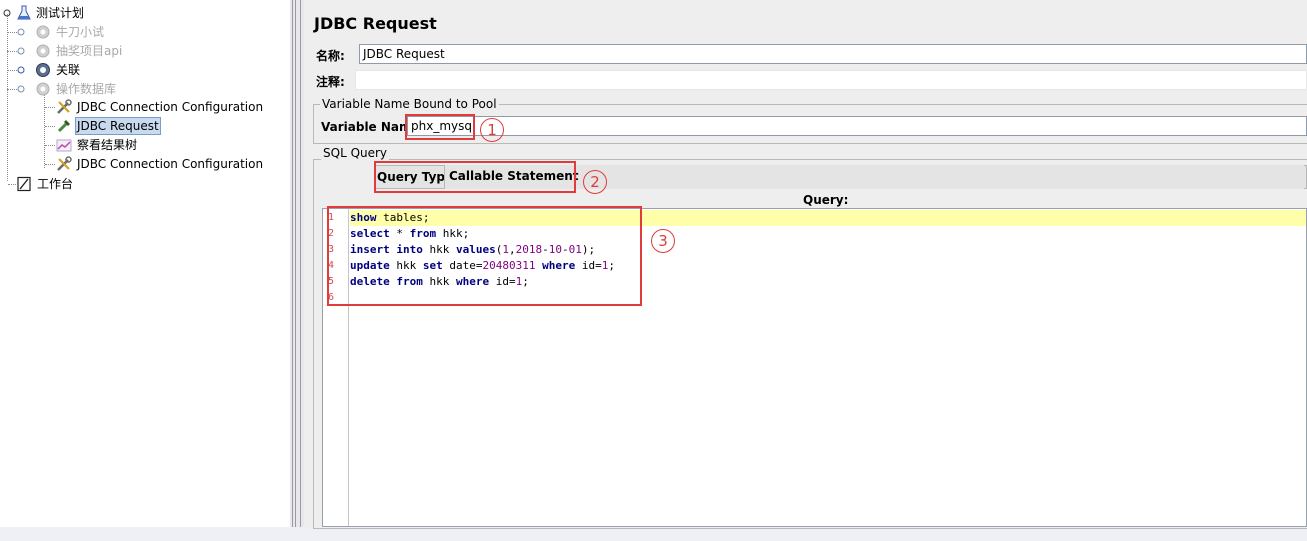 Image resolution: width=1307 pixels, height=541 pixels. Describe the element at coordinates (831, 80) in the screenshot. I see `comment-input` at that location.